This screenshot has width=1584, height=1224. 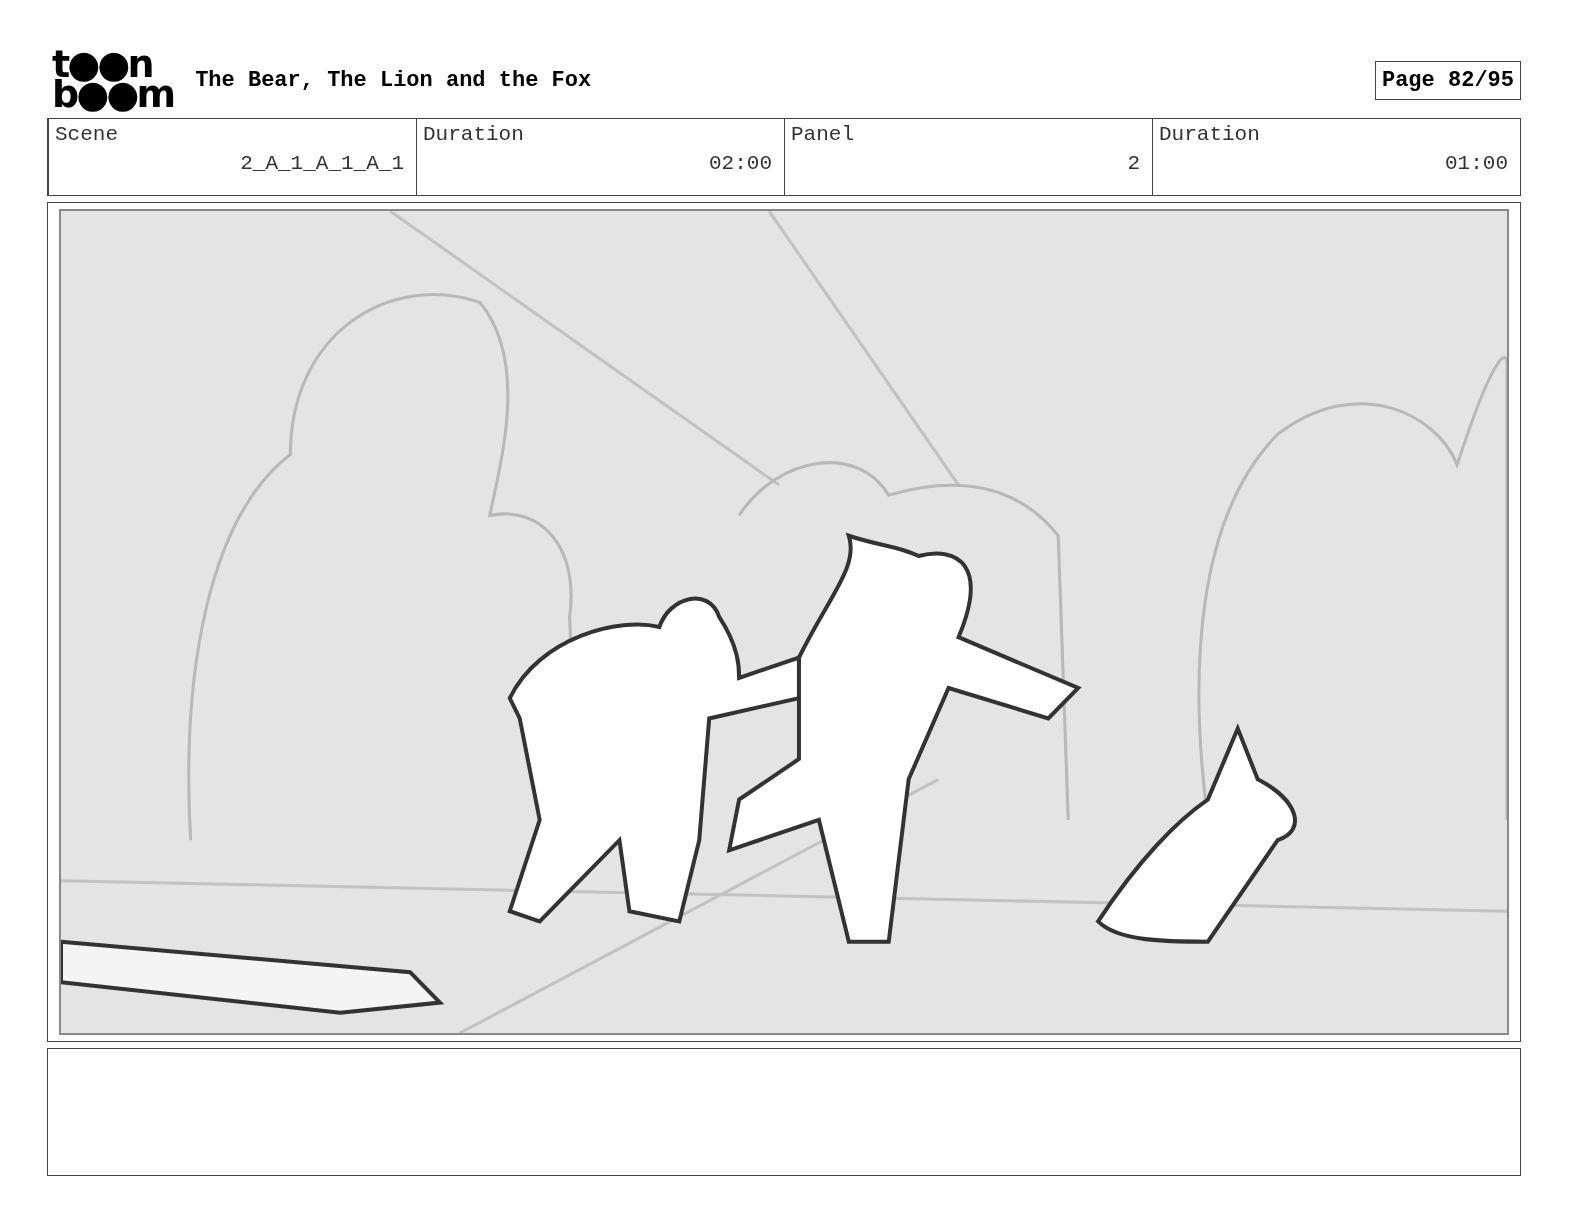 What do you see at coordinates (322, 163) in the screenshot?
I see `field-value: 2_A_1_A_1_A_1` at bounding box center [322, 163].